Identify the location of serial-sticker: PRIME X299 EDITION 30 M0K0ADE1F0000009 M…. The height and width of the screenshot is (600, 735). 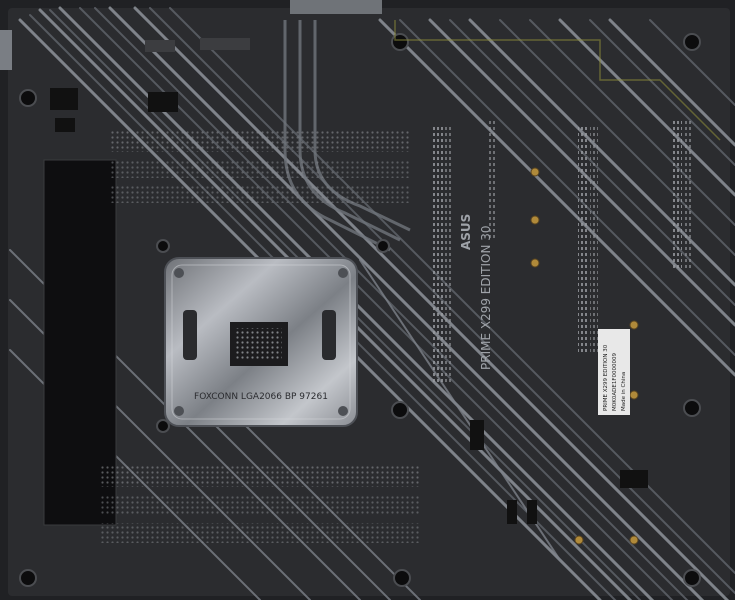
(614, 372).